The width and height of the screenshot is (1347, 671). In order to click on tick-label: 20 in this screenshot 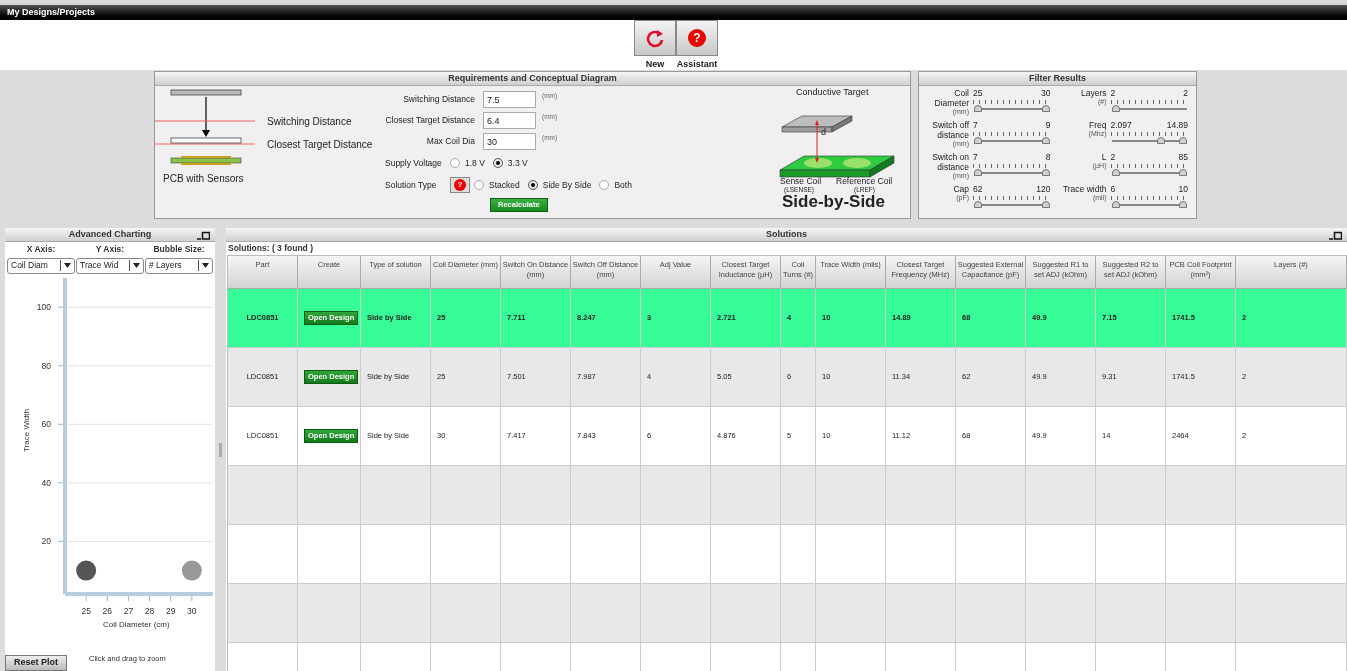, I will do `click(46, 541)`.